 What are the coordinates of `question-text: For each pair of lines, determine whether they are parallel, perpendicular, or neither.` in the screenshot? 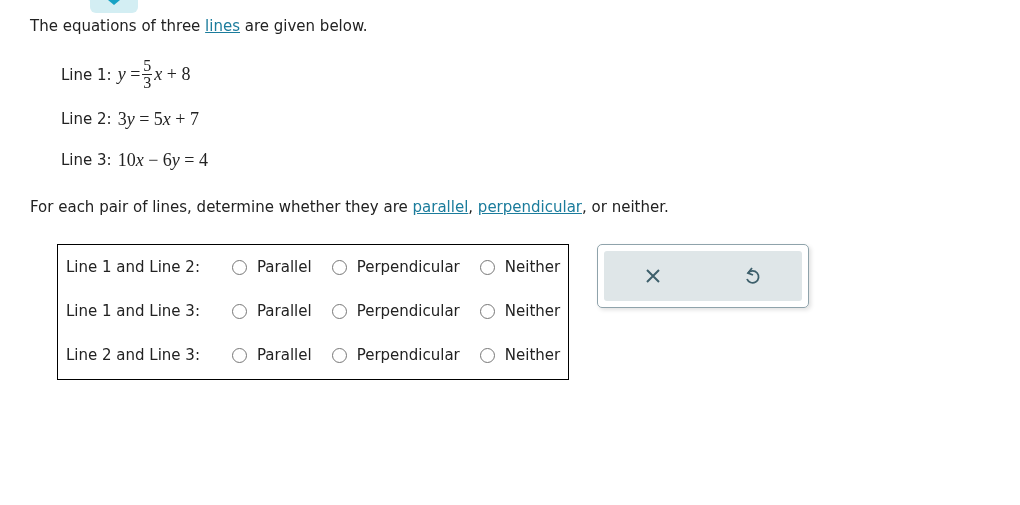 It's located at (350, 208).